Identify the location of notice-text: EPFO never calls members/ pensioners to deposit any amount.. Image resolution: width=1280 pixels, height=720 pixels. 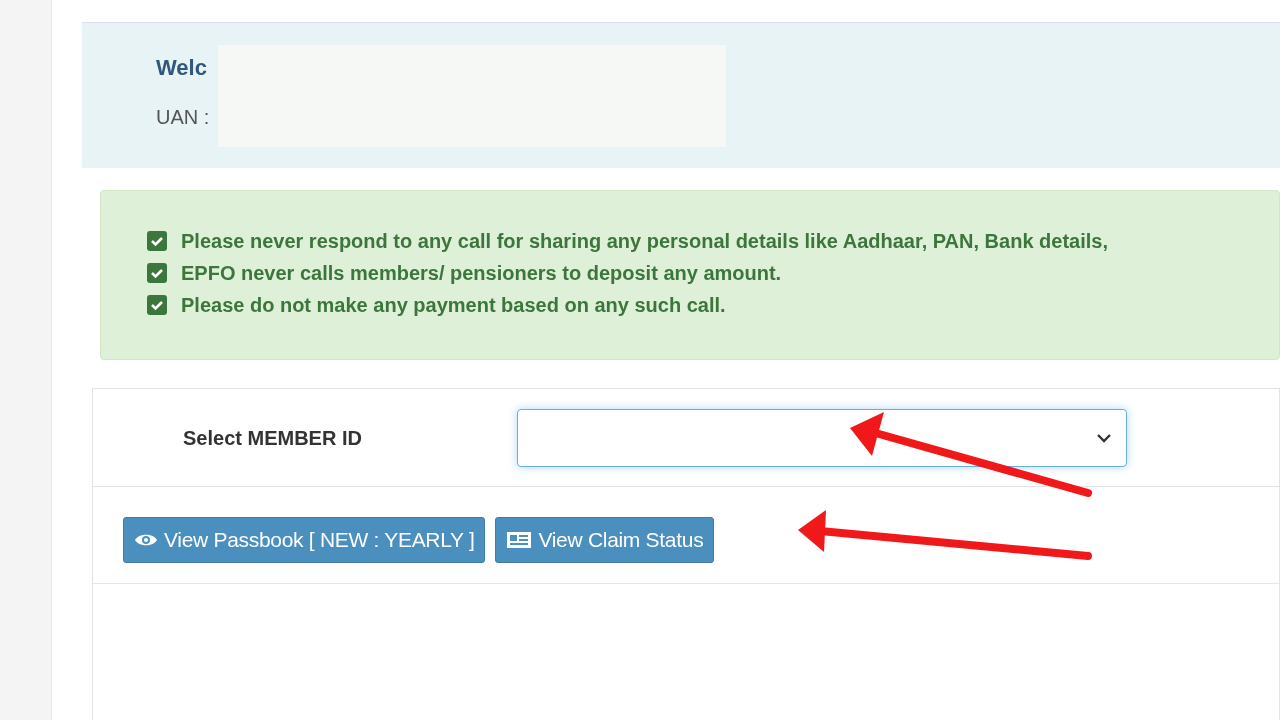
(481, 273).